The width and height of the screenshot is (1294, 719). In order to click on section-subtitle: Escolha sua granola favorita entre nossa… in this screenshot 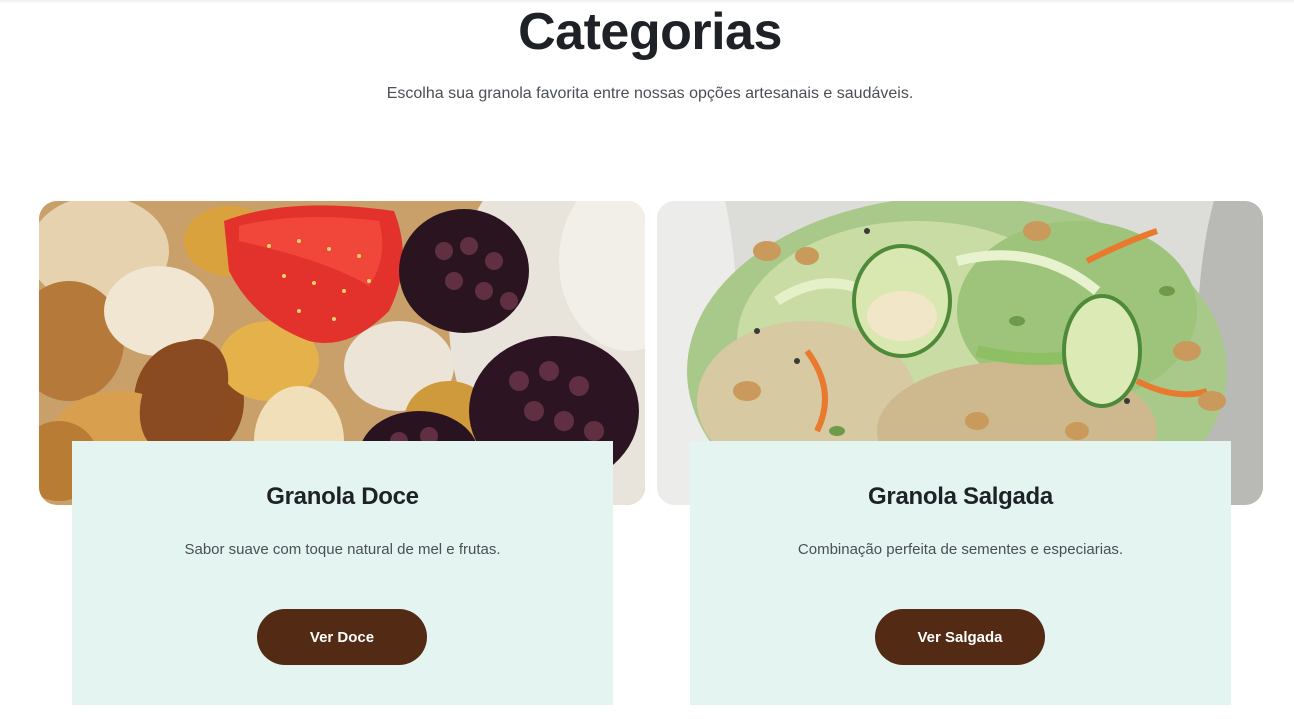, I will do `click(650, 93)`.